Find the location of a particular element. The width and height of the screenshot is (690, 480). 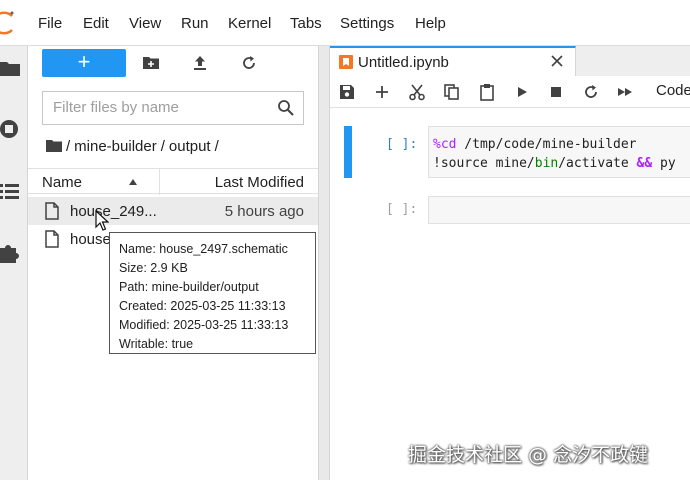

code-line: %cd /tmp/code/mine-builder is located at coordinates (561, 144).